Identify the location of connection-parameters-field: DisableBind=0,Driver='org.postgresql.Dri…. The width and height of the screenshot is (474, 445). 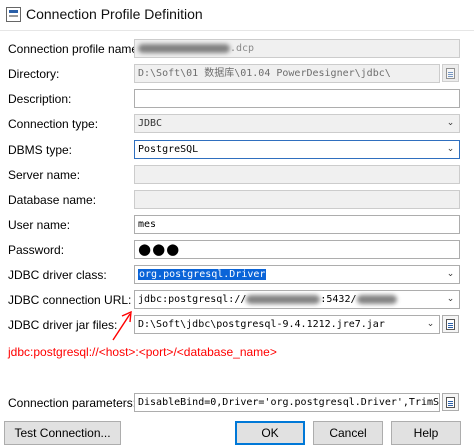
(287, 402).